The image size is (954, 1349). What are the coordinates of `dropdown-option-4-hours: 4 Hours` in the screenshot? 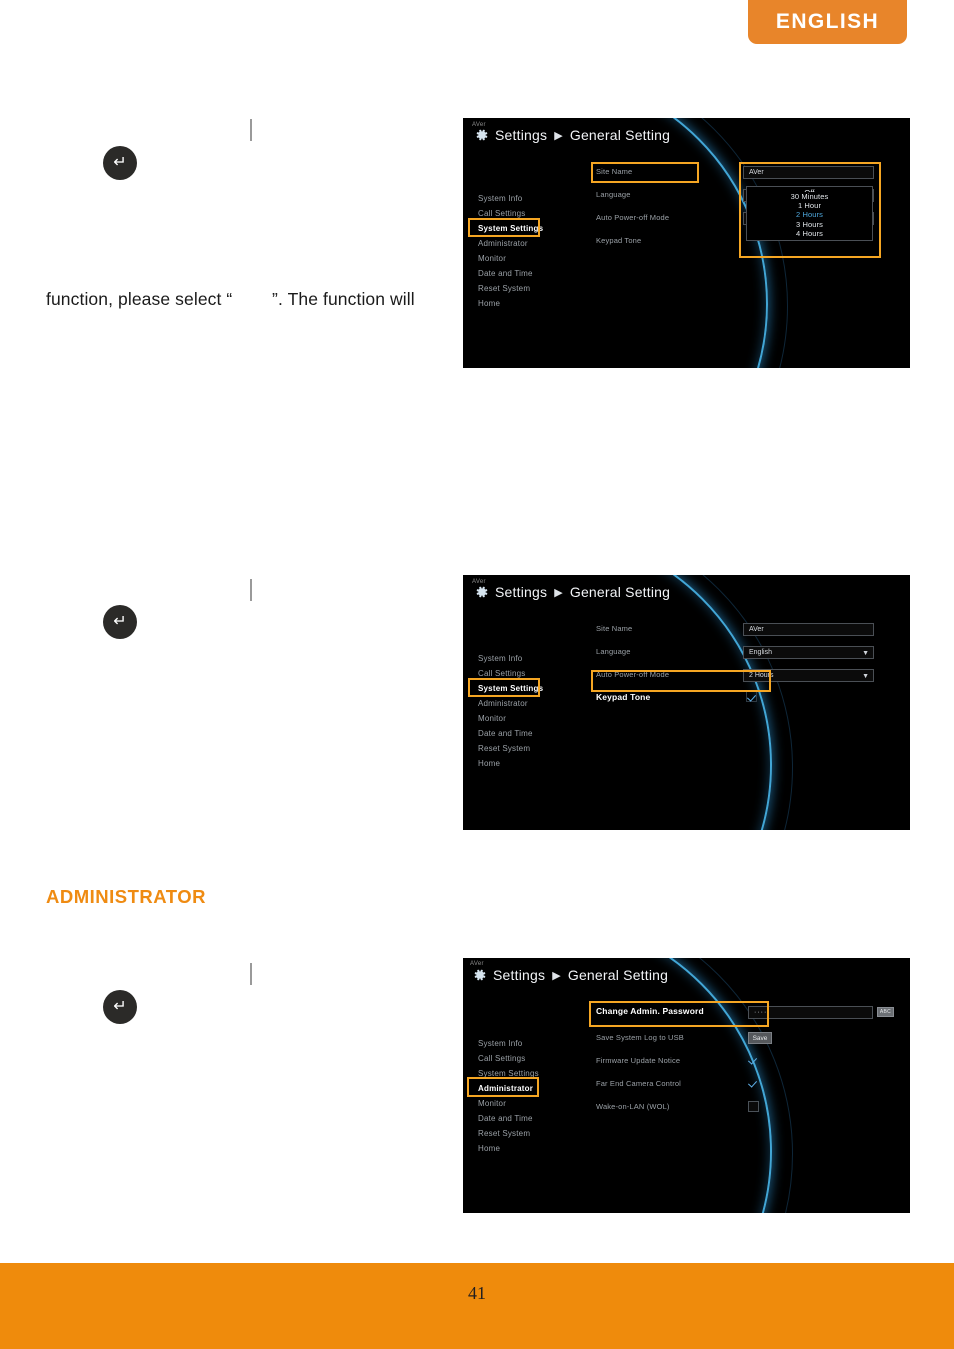 It's located at (809, 233).